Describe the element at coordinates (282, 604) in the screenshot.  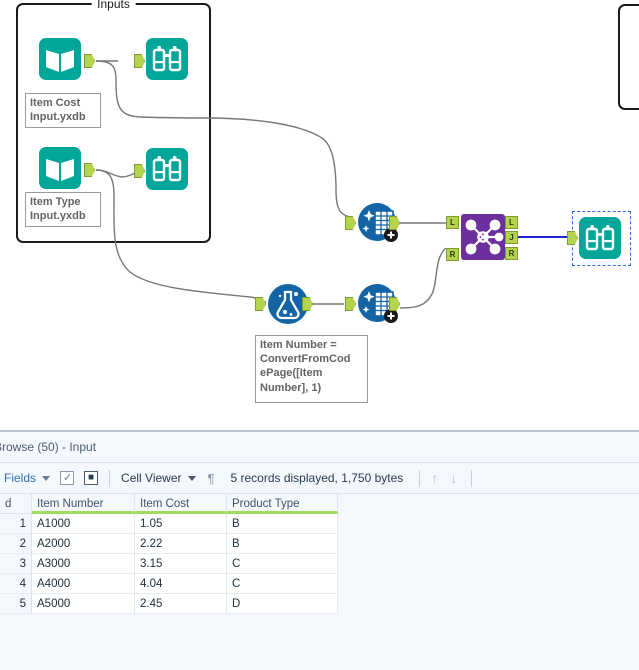
I see `cell-product-type: D` at that location.